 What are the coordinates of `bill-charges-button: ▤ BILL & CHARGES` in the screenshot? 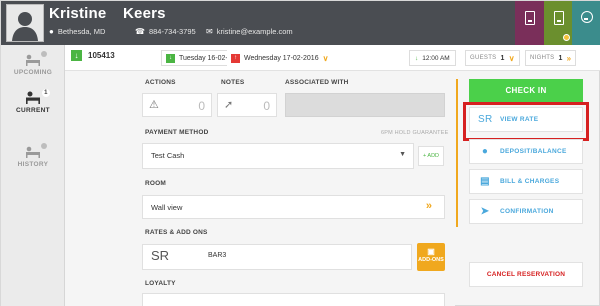 It's located at (526, 181).